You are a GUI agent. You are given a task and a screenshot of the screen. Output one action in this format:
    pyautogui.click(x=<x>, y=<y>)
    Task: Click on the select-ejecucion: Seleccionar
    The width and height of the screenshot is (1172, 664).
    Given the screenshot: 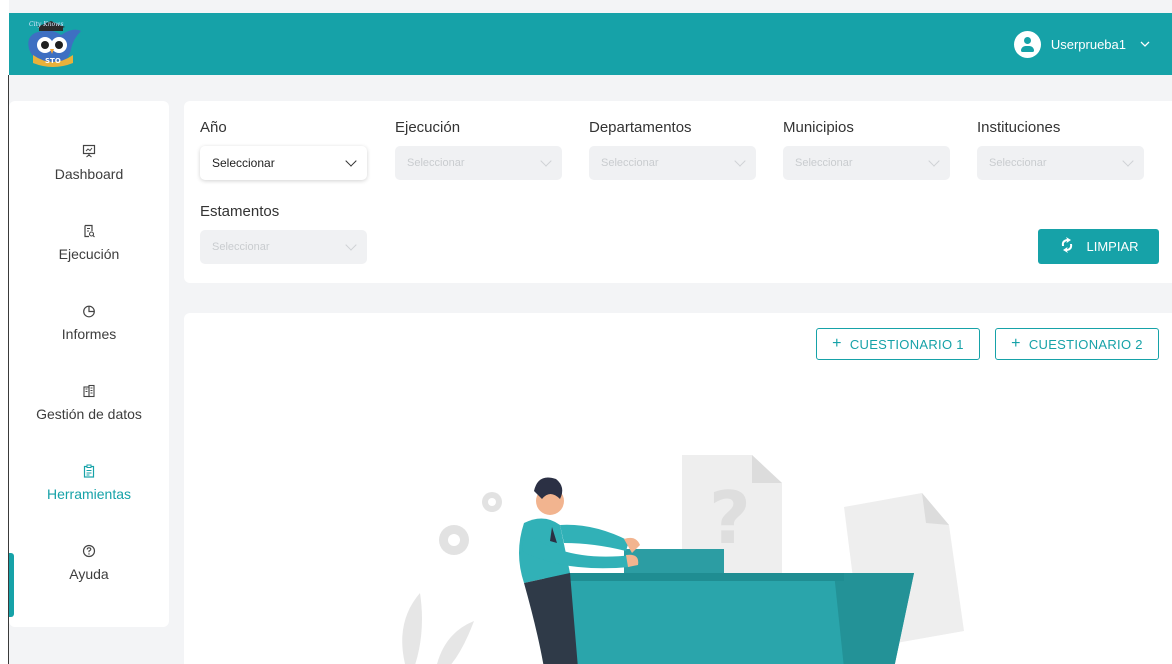 What is the action you would take?
    pyautogui.click(x=478, y=163)
    